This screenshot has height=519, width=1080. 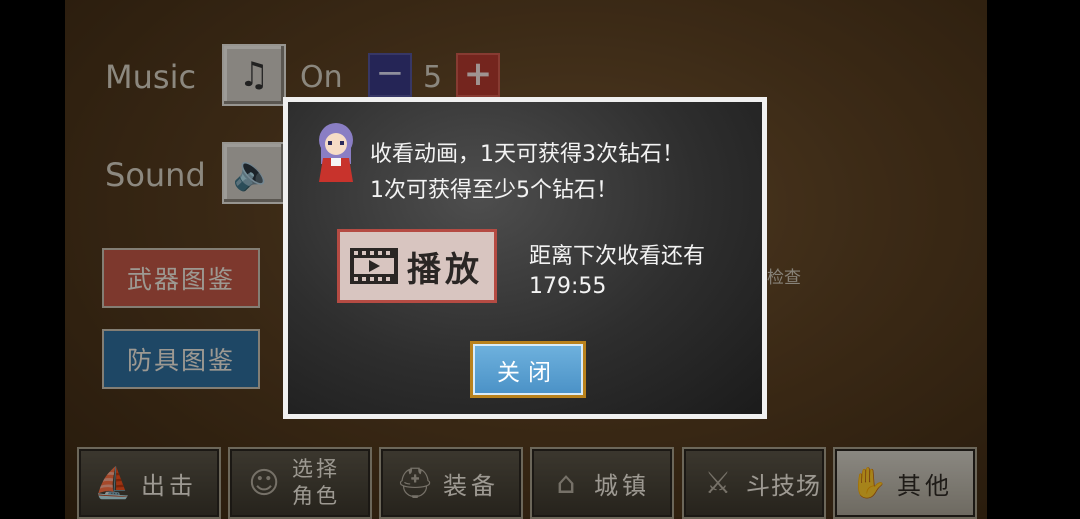 I want to click on close-button: 关闭, so click(x=528, y=369).